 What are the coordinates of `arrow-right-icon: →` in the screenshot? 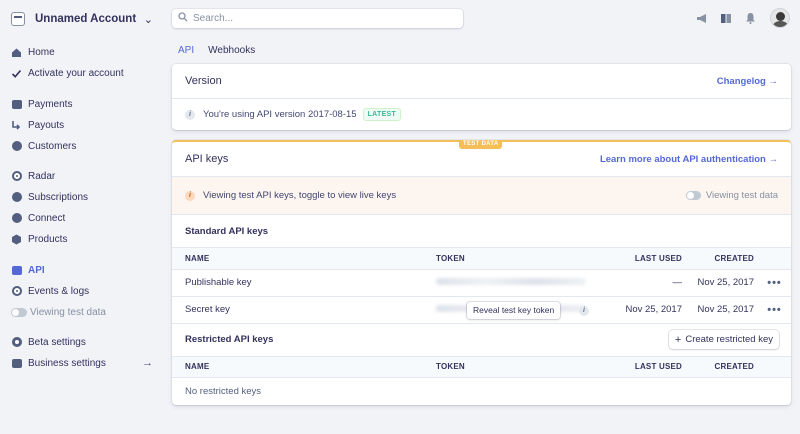 It's located at (147, 363).